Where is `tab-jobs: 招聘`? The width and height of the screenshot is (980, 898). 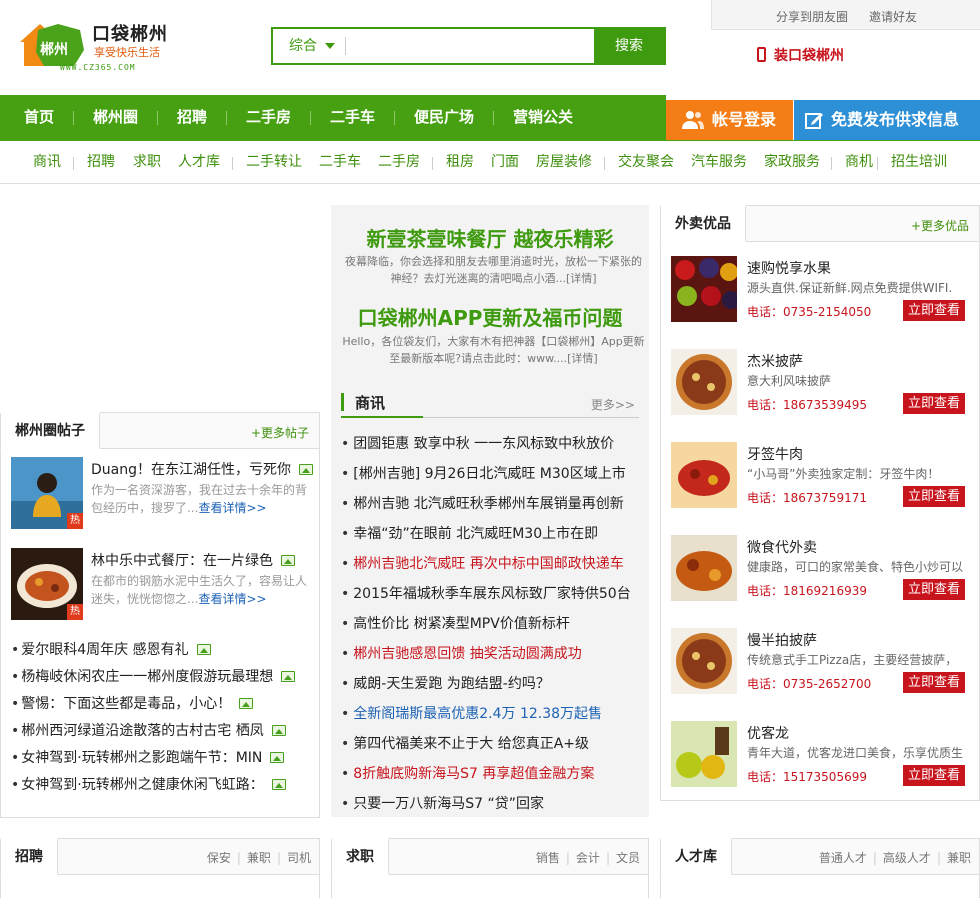 tab-jobs: 招聘 is located at coordinates (29, 856).